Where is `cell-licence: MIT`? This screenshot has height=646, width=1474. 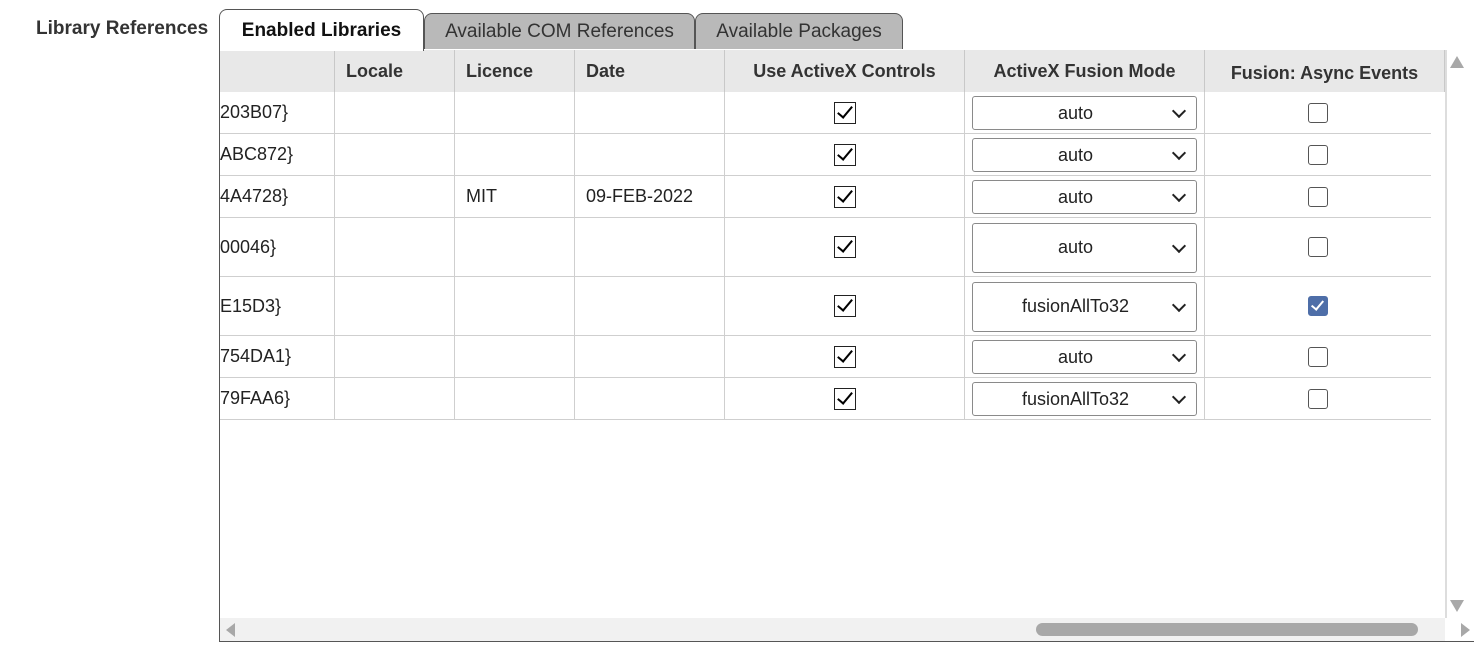 cell-licence: MIT is located at coordinates (515, 196).